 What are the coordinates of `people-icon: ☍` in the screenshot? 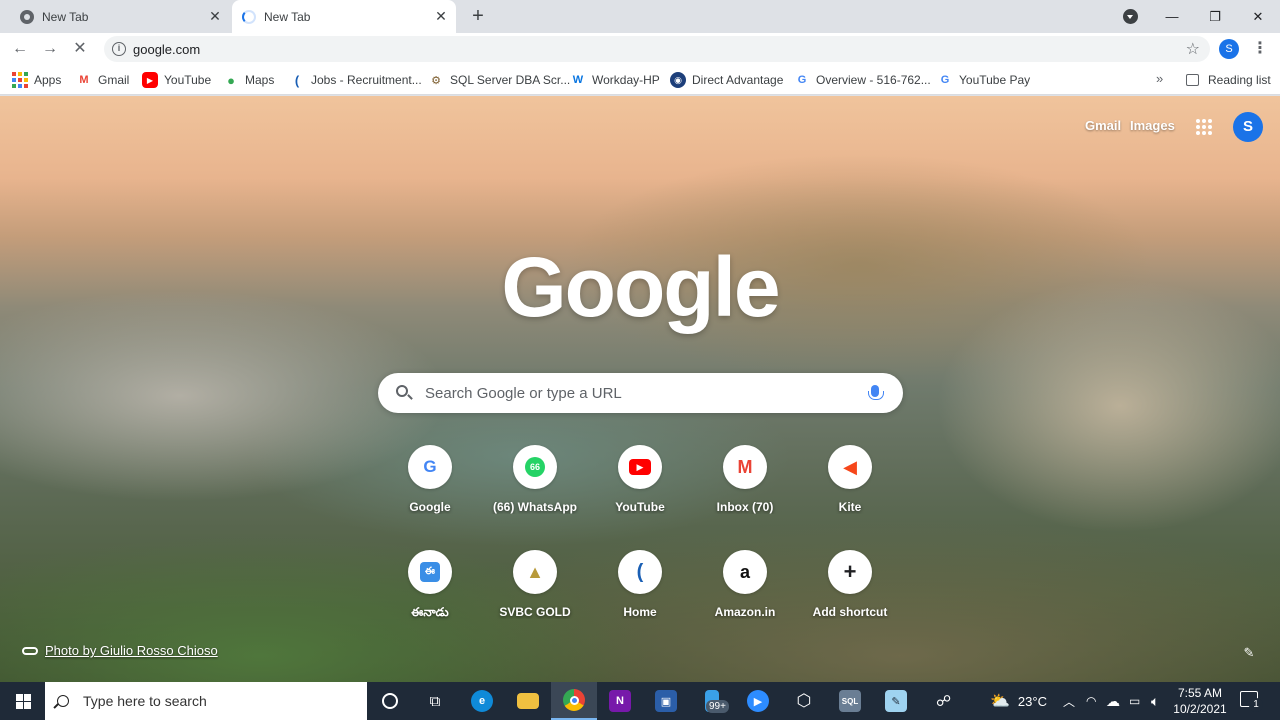 It's located at (943, 701).